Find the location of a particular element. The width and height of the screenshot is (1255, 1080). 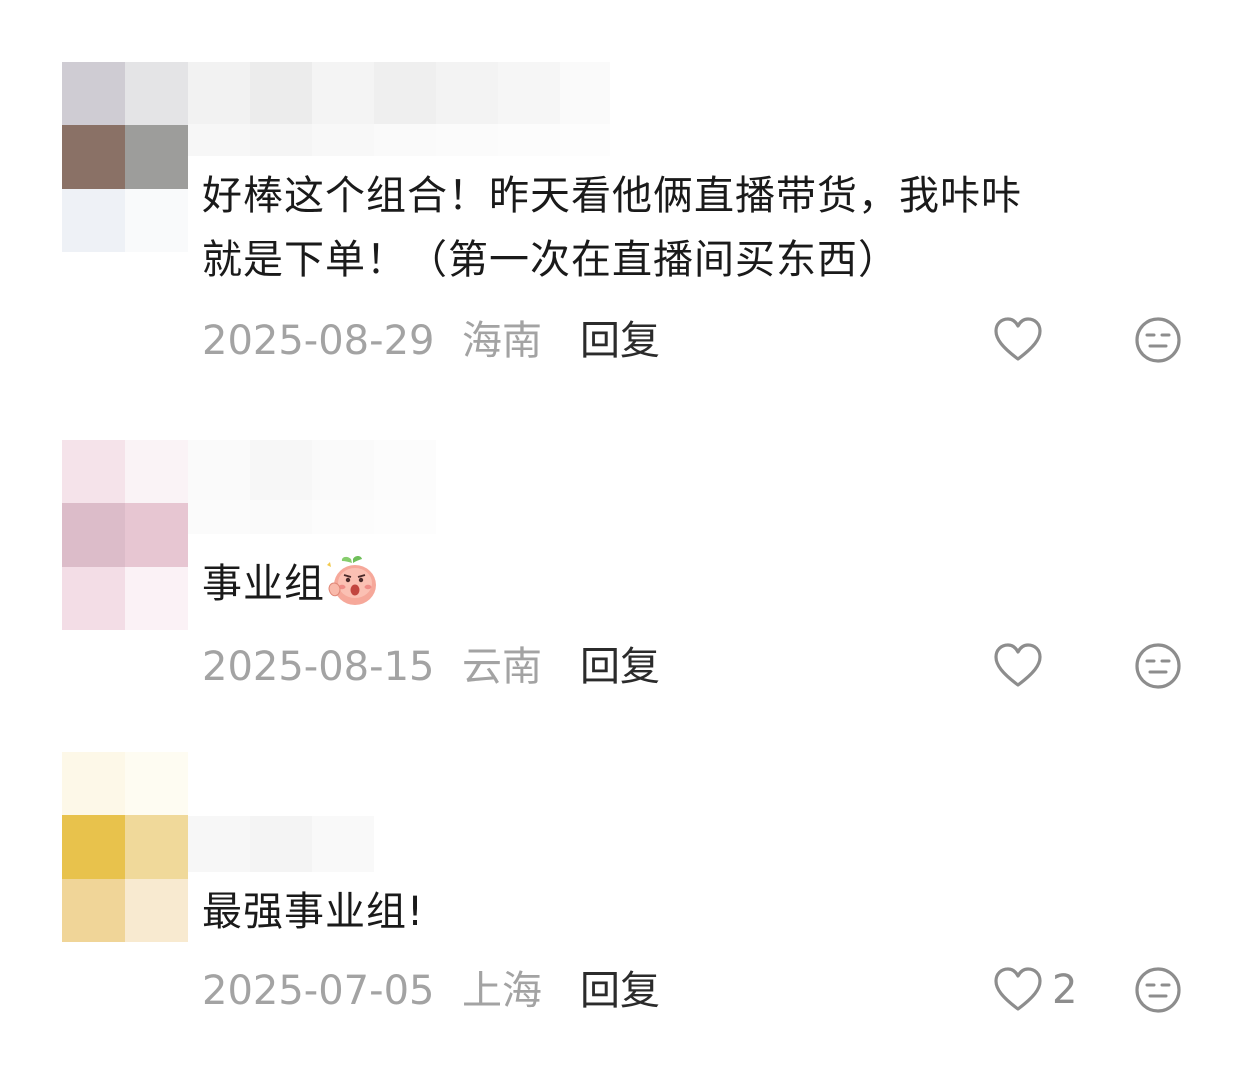

like-button: 2 is located at coordinates (1033, 990).